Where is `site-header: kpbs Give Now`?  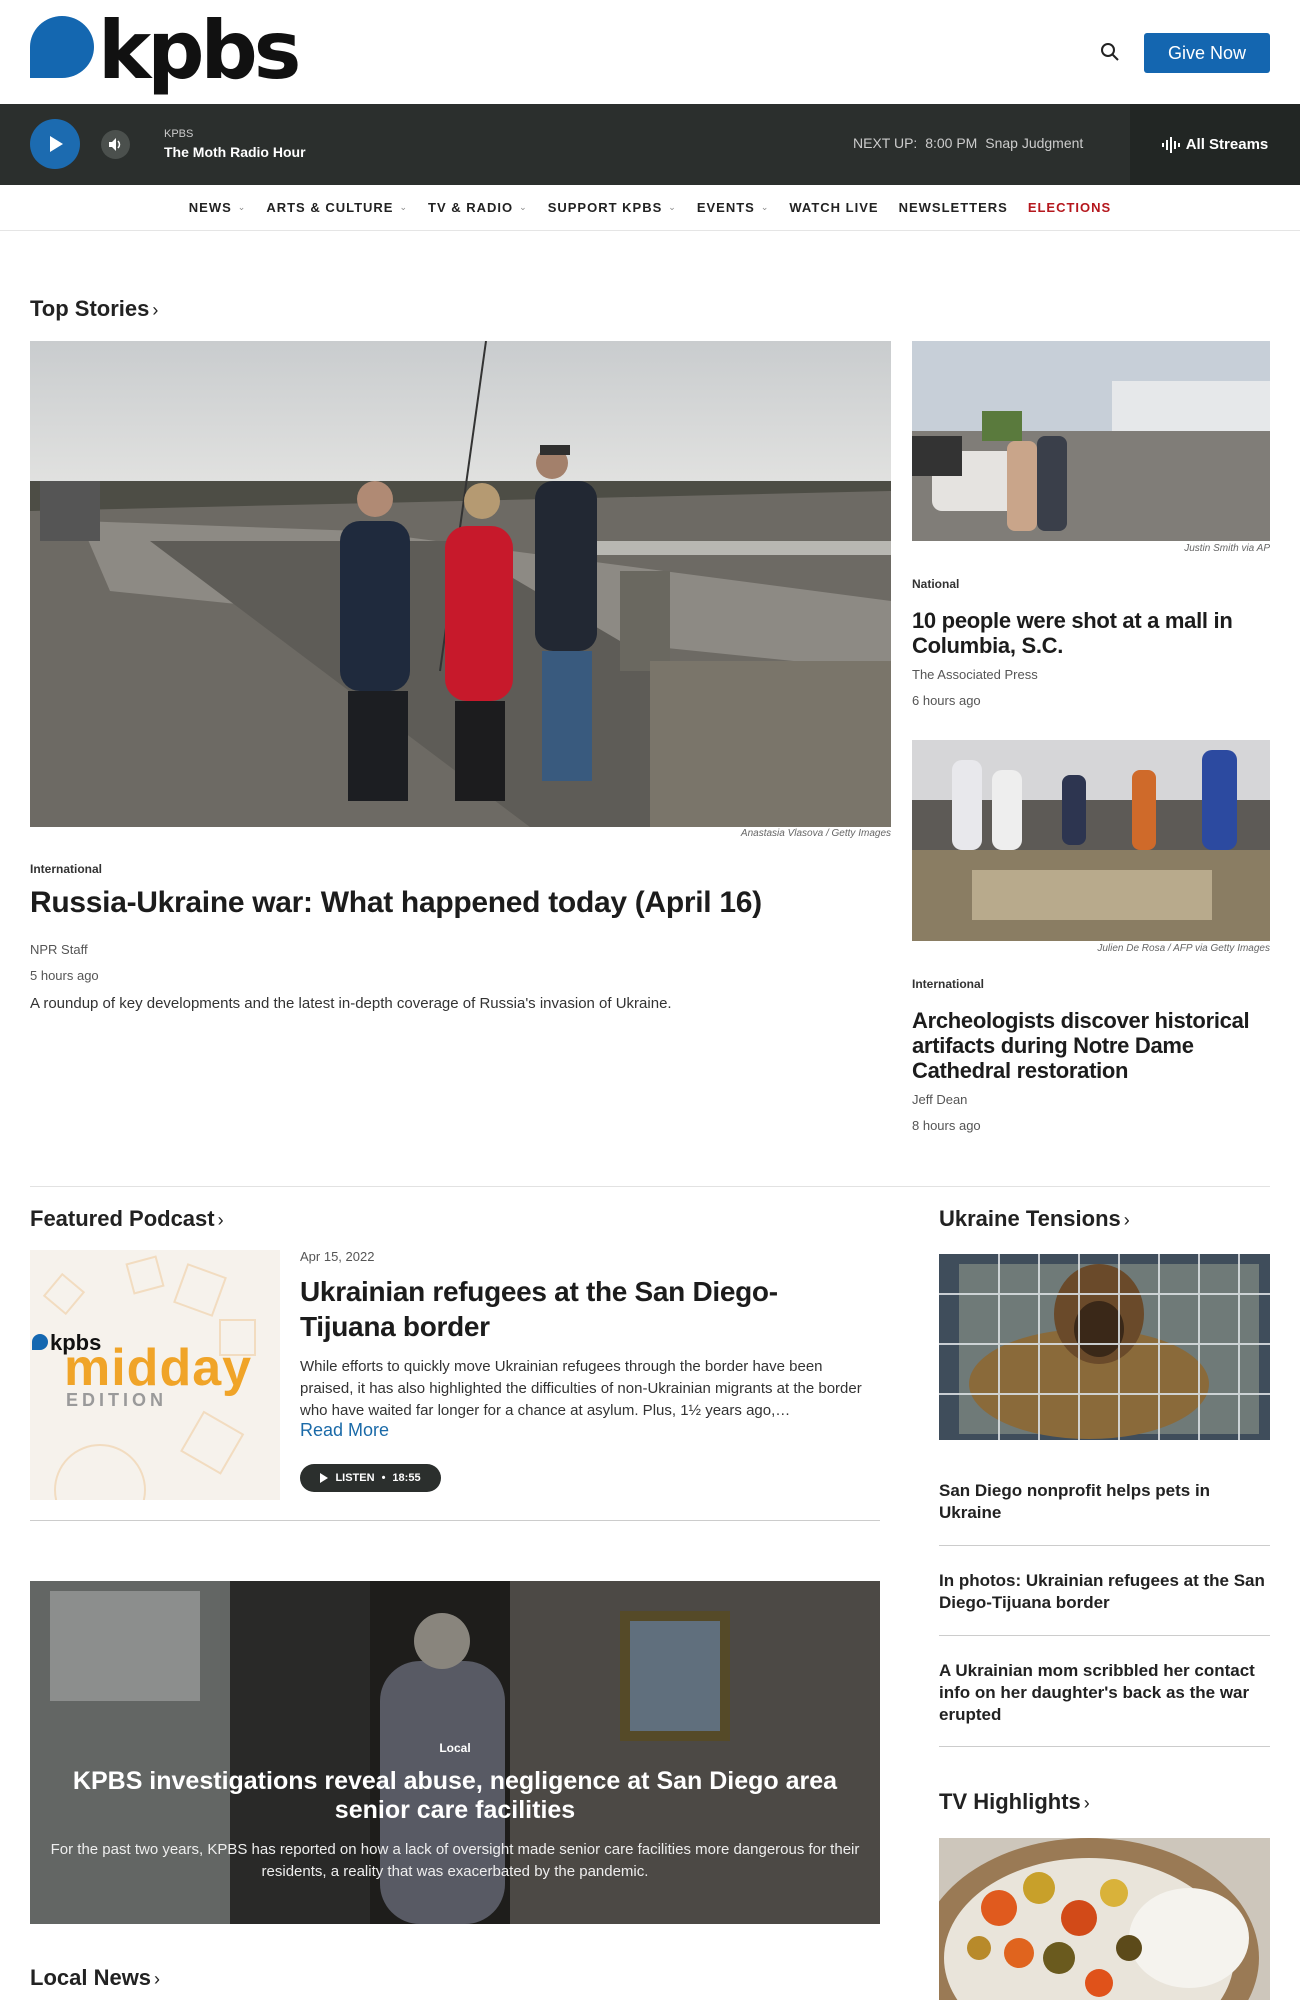 site-header: kpbs Give Now is located at coordinates (650, 52).